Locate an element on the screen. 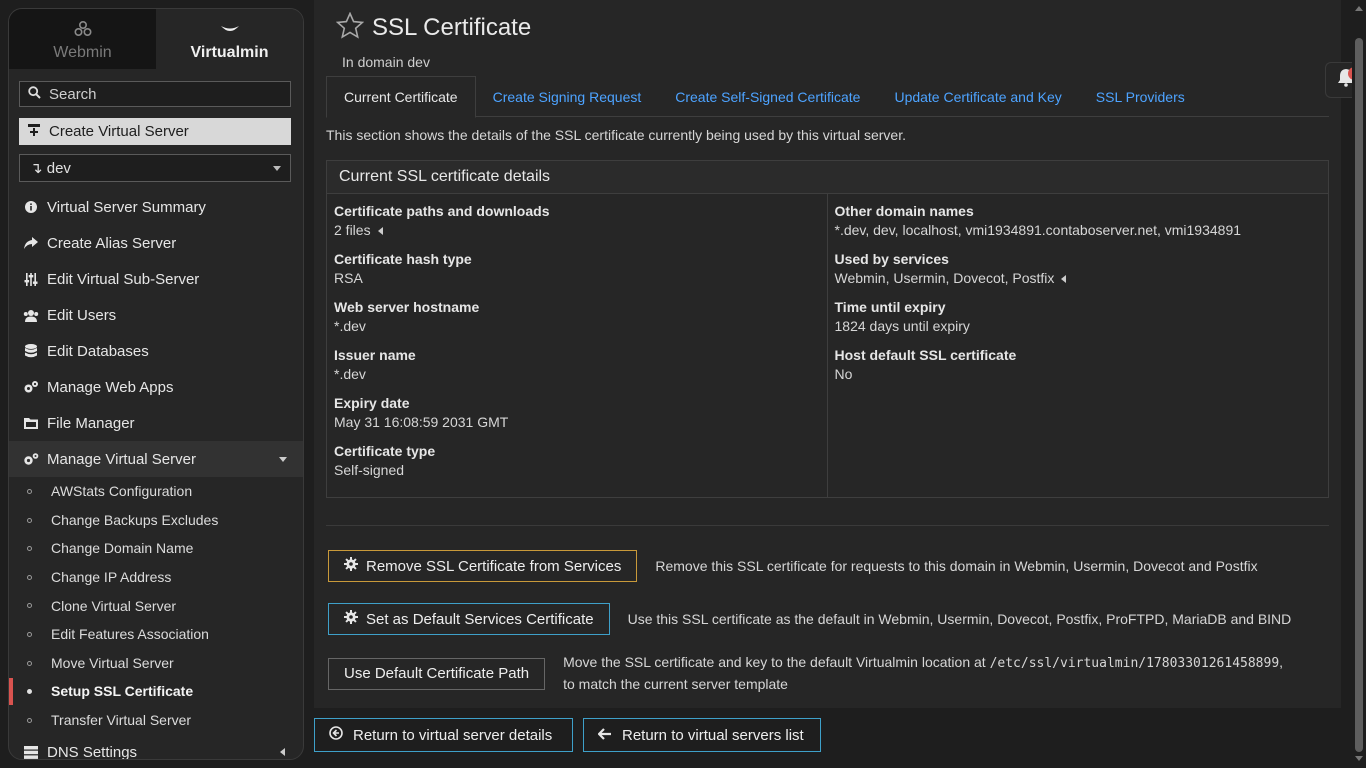 This screenshot has height=768, width=1366. submenu-item-change-ip-address: Change IP Address is located at coordinates (156, 577).